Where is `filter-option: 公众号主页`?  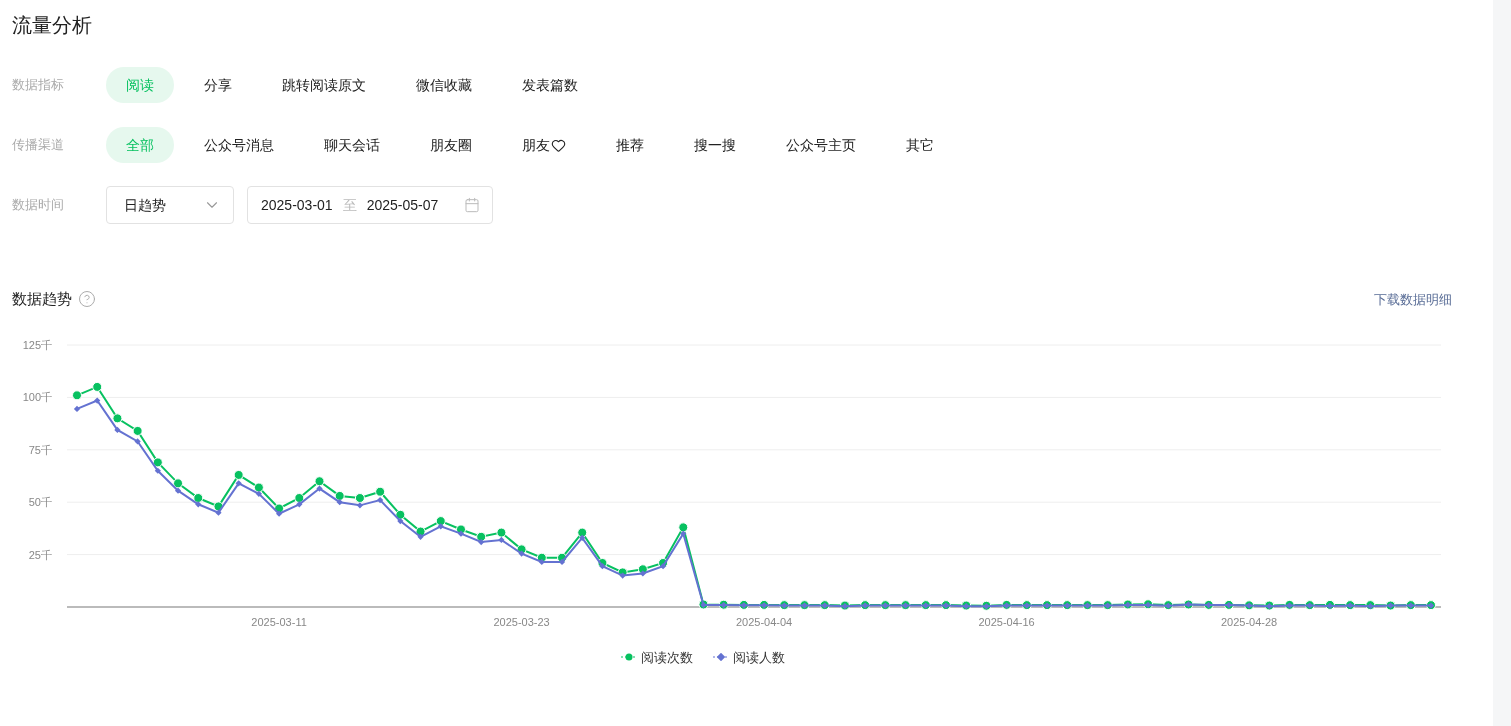
filter-option: 公众号主页 is located at coordinates (821, 145).